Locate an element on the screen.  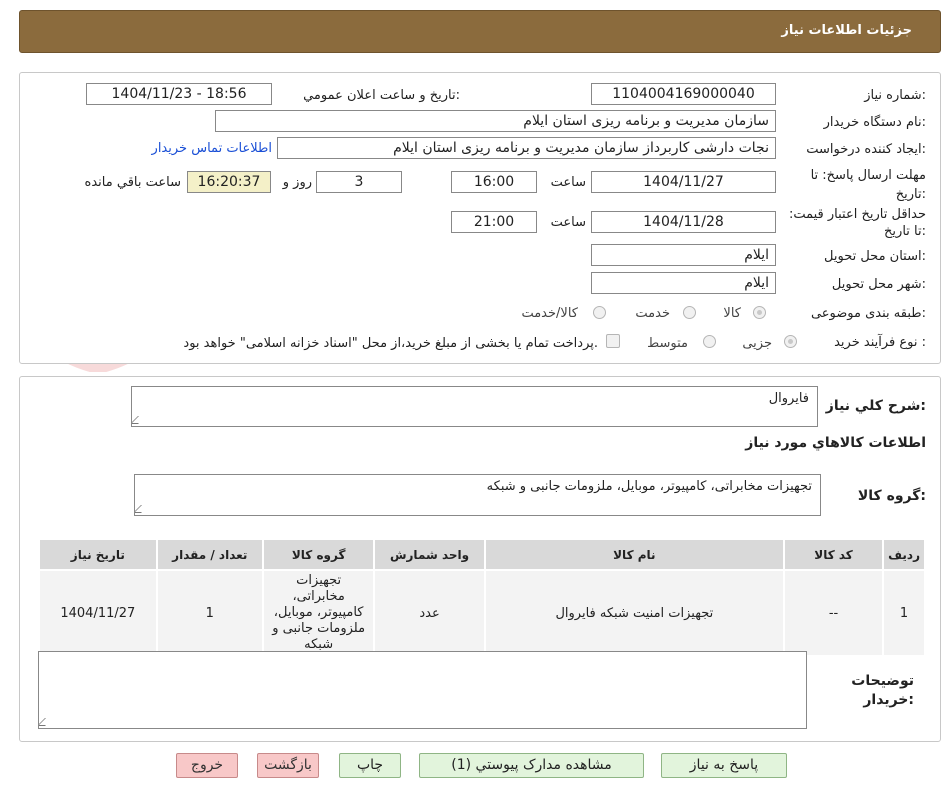
remaining-time-label: ساعت باقي مانده is located at coordinates (132, 182).